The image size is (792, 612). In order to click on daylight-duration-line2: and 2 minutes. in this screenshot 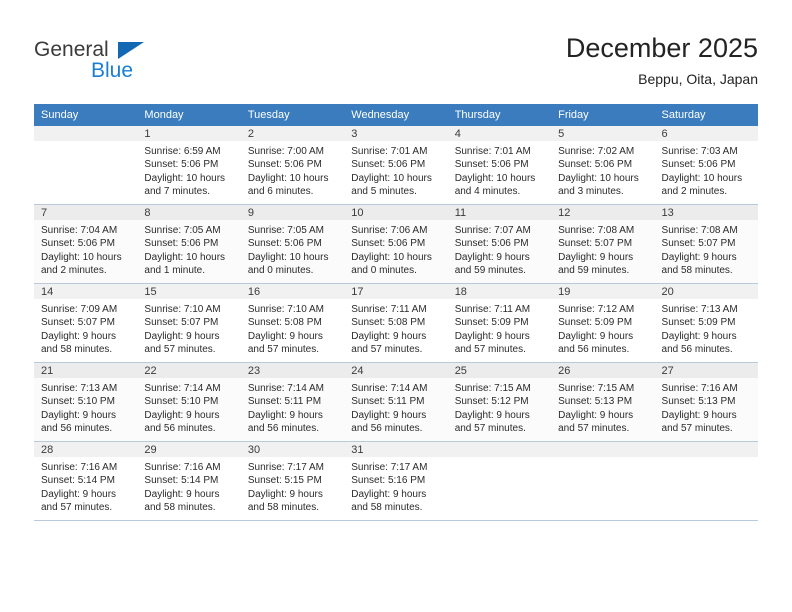, I will do `click(694, 192)`.